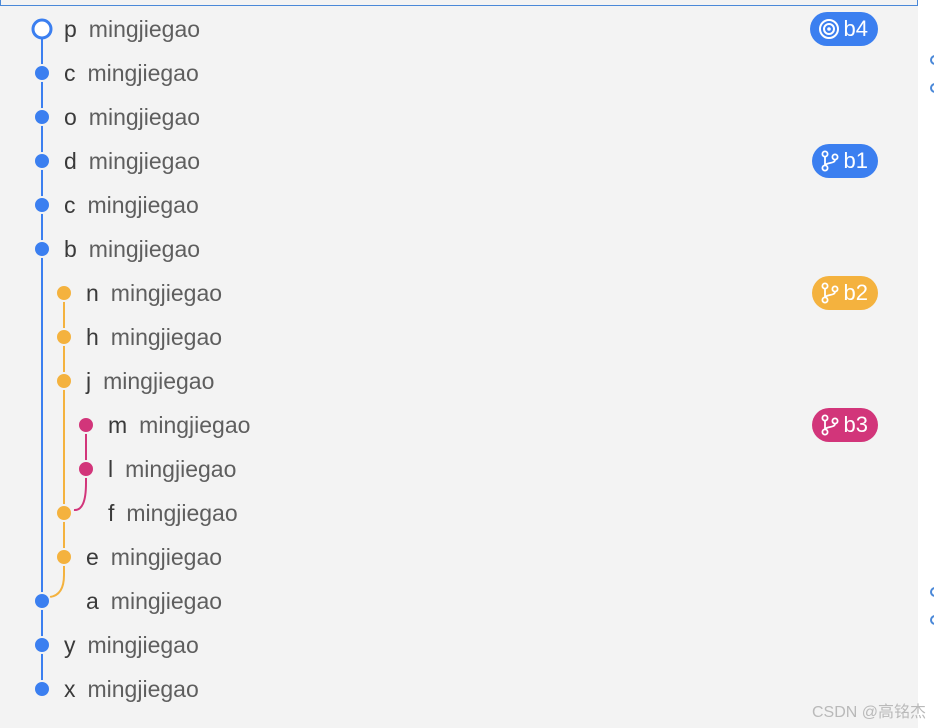  What do you see at coordinates (459, 689) in the screenshot?
I see `commit-row: x mingjiegao` at bounding box center [459, 689].